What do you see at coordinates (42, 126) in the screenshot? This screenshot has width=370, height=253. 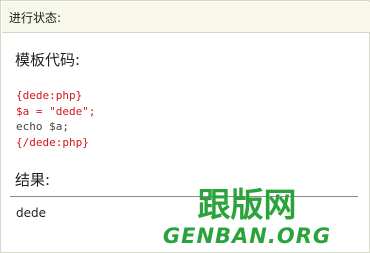 I see `code-line: echo $a;` at bounding box center [42, 126].